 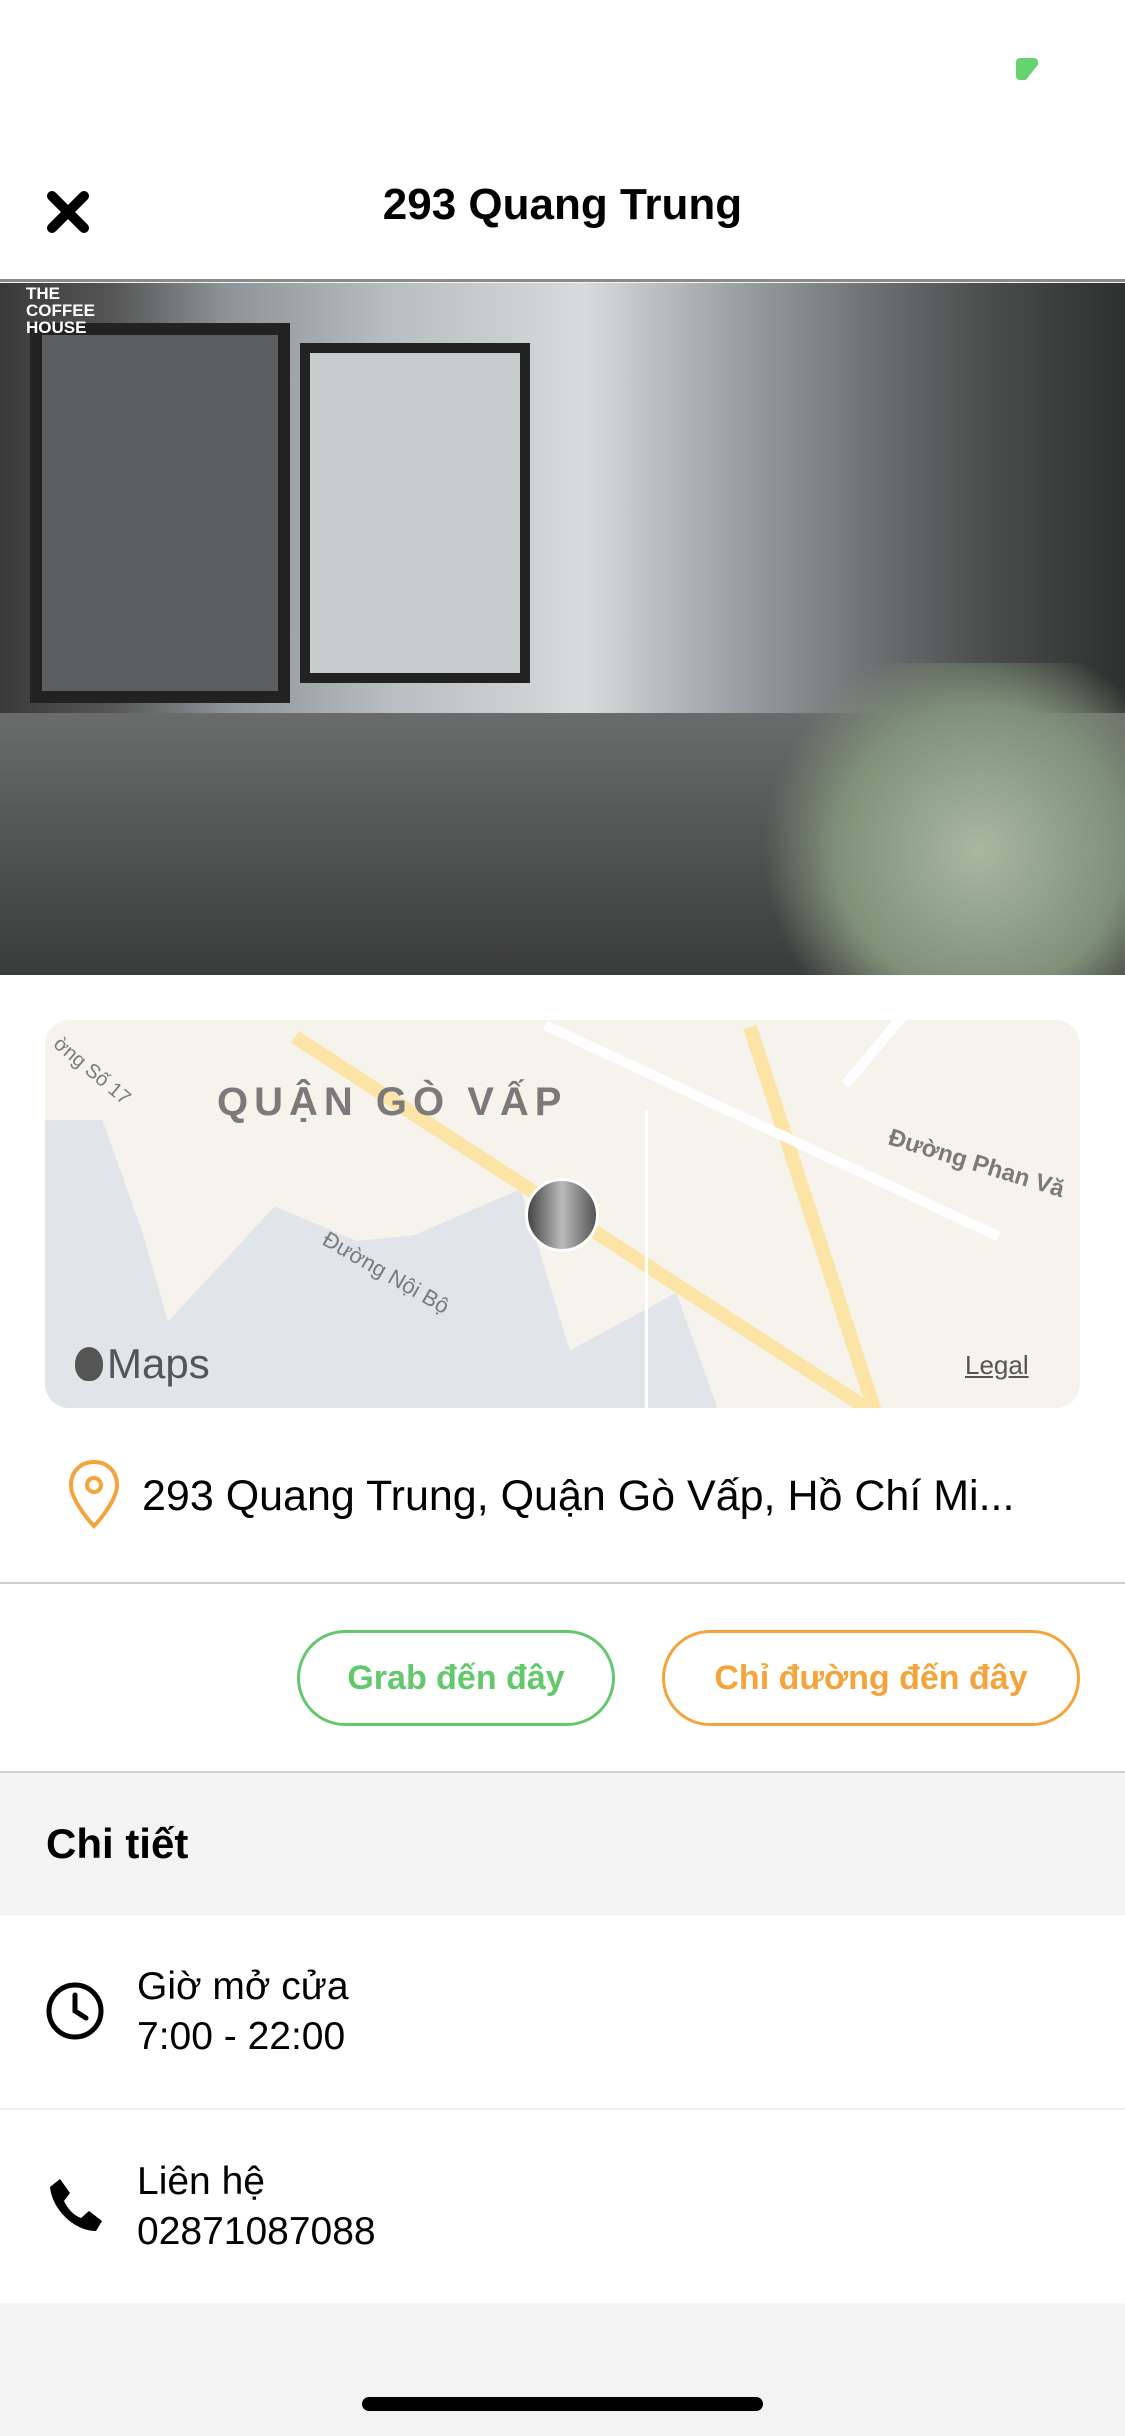 I want to click on status-bar, so click(x=562, y=65).